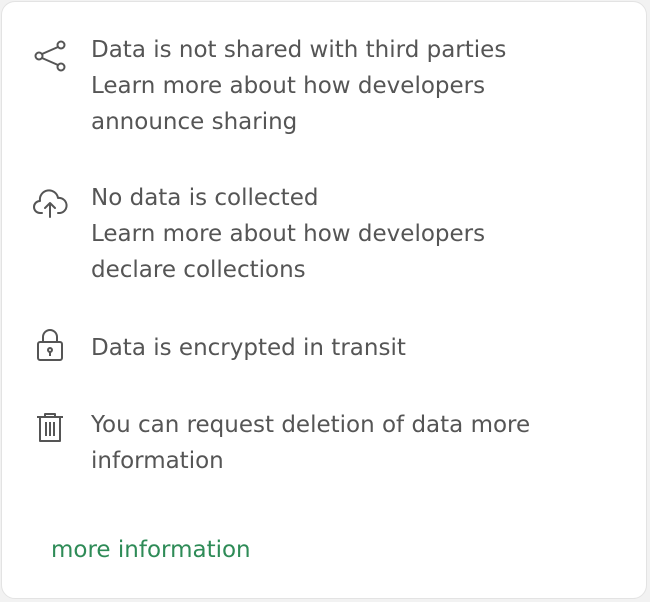 Image resolution: width=650 pixels, height=602 pixels. I want to click on item-line: information, so click(157, 461).